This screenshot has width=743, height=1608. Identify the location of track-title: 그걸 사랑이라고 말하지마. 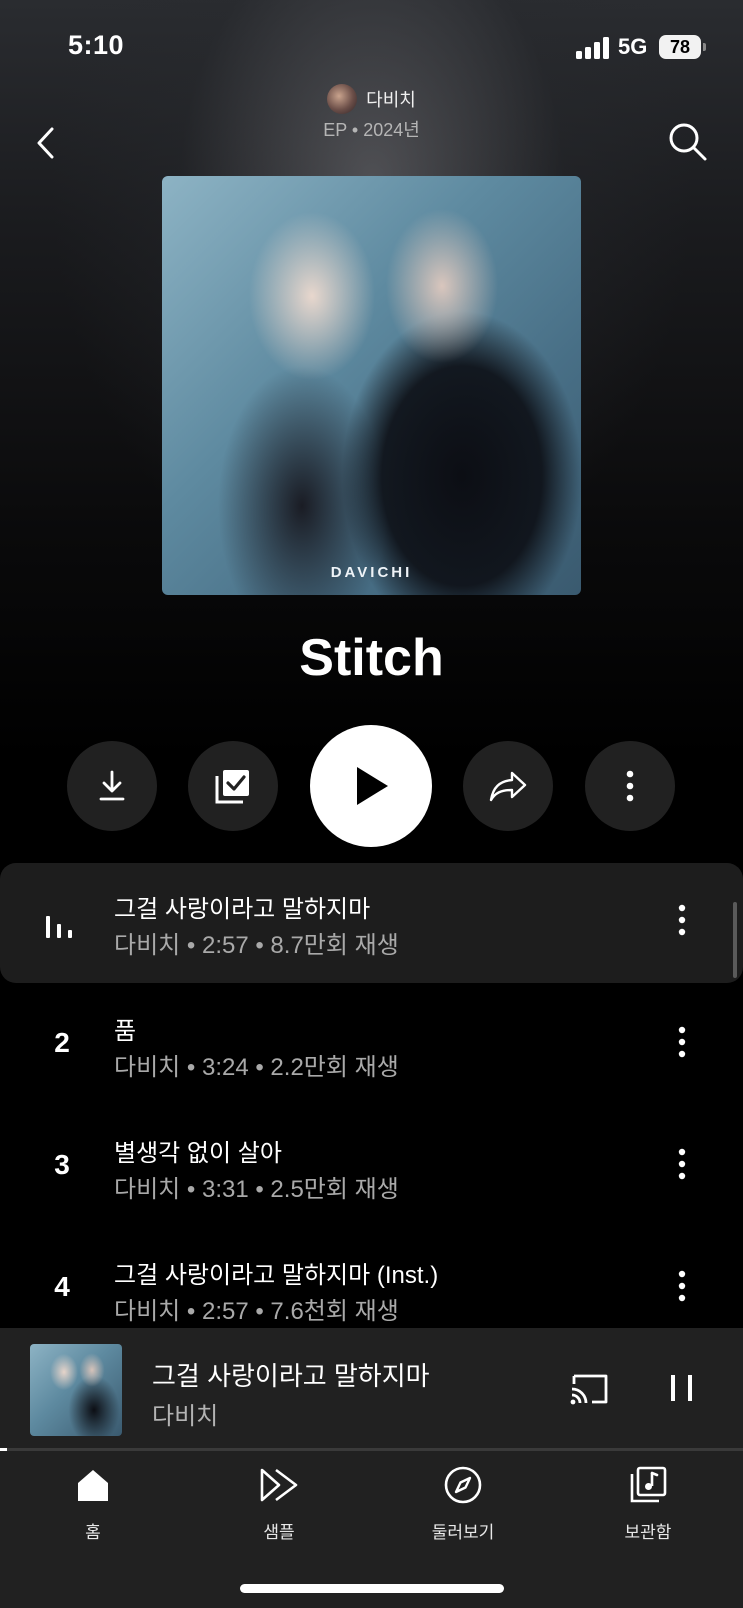
(242, 909).